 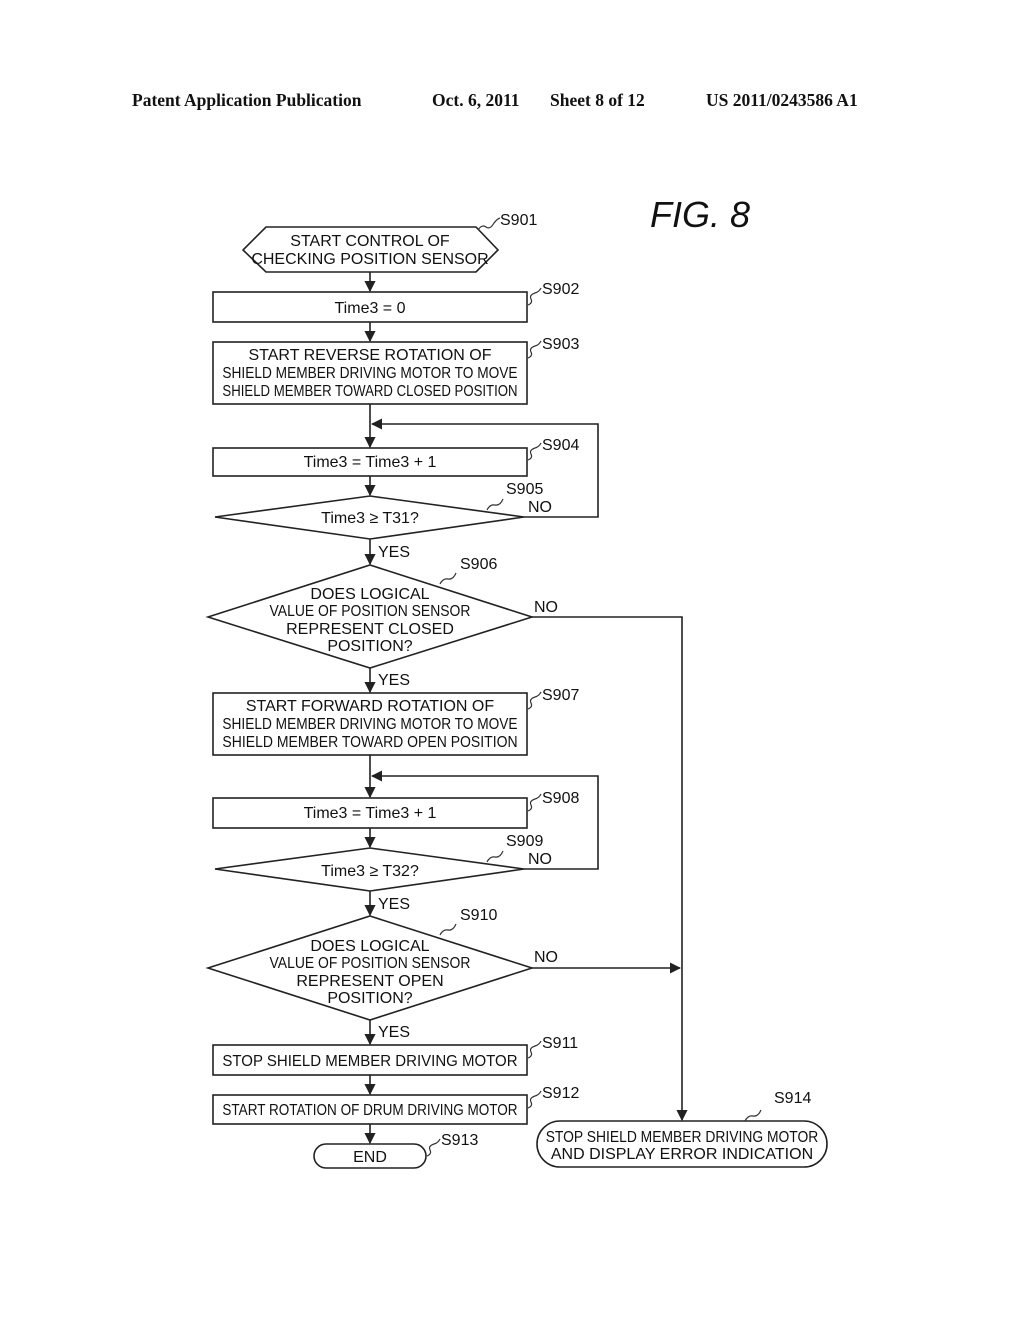 I want to click on node-text: AND DISPLAY ERROR INDICATION, so click(x=682, y=1154).